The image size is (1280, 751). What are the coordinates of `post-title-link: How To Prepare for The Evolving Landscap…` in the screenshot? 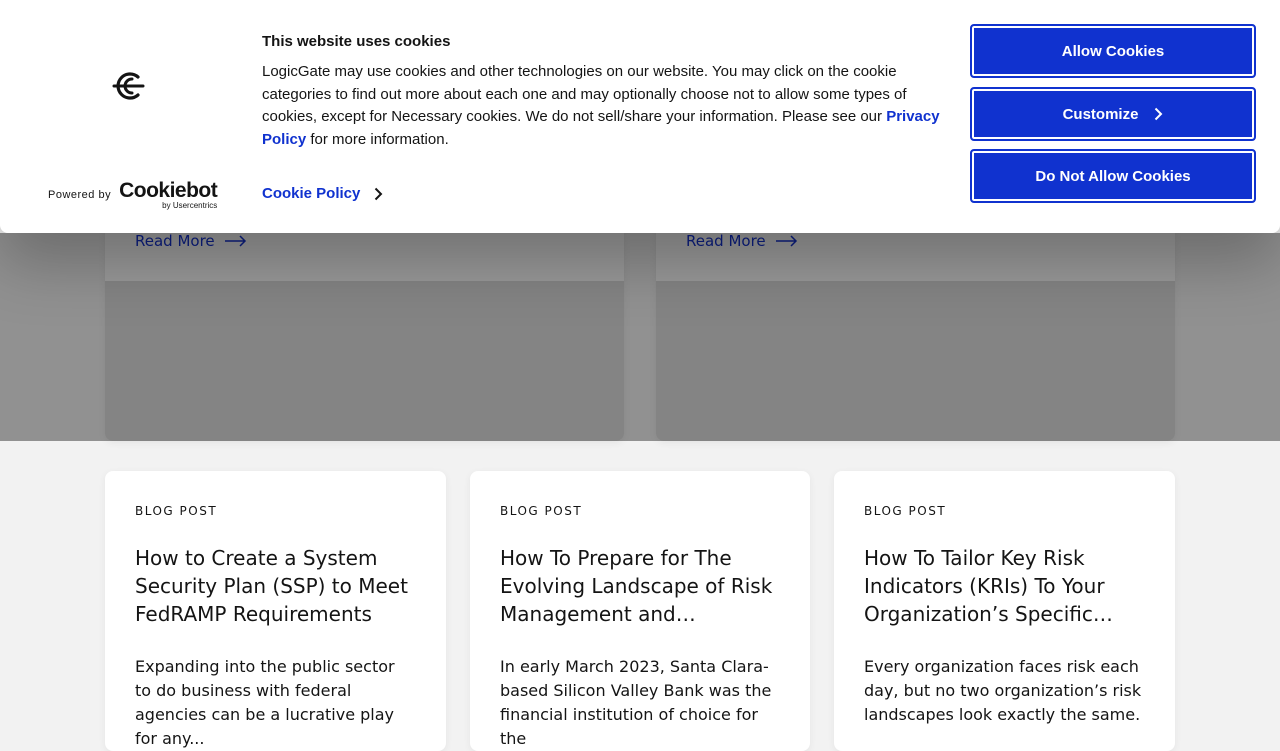 It's located at (645, 586).